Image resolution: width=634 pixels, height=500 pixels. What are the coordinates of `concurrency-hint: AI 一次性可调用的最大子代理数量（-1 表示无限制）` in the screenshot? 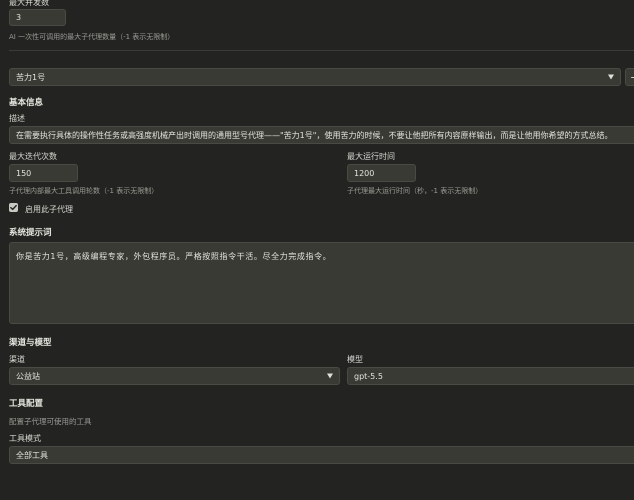 It's located at (92, 37).